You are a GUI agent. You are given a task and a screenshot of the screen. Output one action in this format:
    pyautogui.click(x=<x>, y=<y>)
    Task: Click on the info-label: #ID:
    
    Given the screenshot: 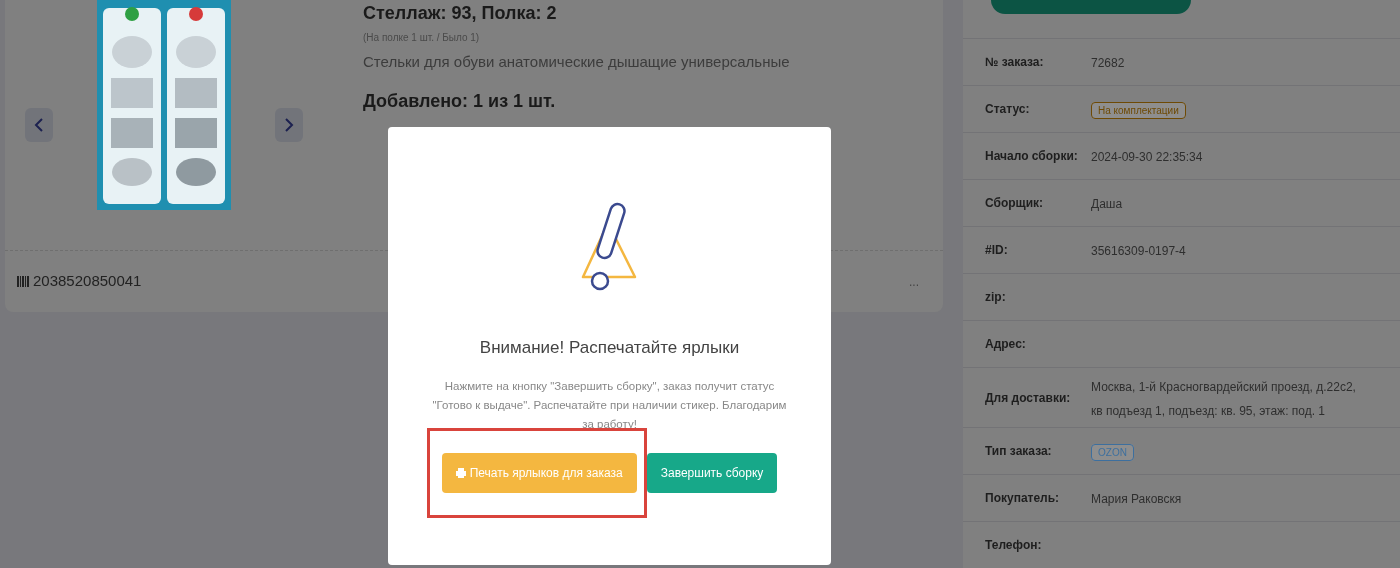 What is the action you would take?
    pyautogui.click(x=997, y=251)
    